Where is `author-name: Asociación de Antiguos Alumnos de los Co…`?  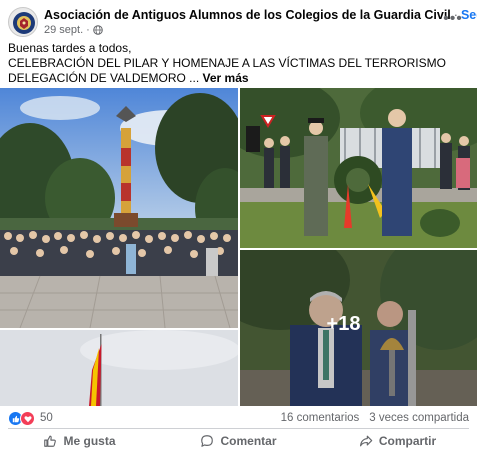 author-name: Asociación de Antiguos Alumnos de los Co… is located at coordinates (247, 15).